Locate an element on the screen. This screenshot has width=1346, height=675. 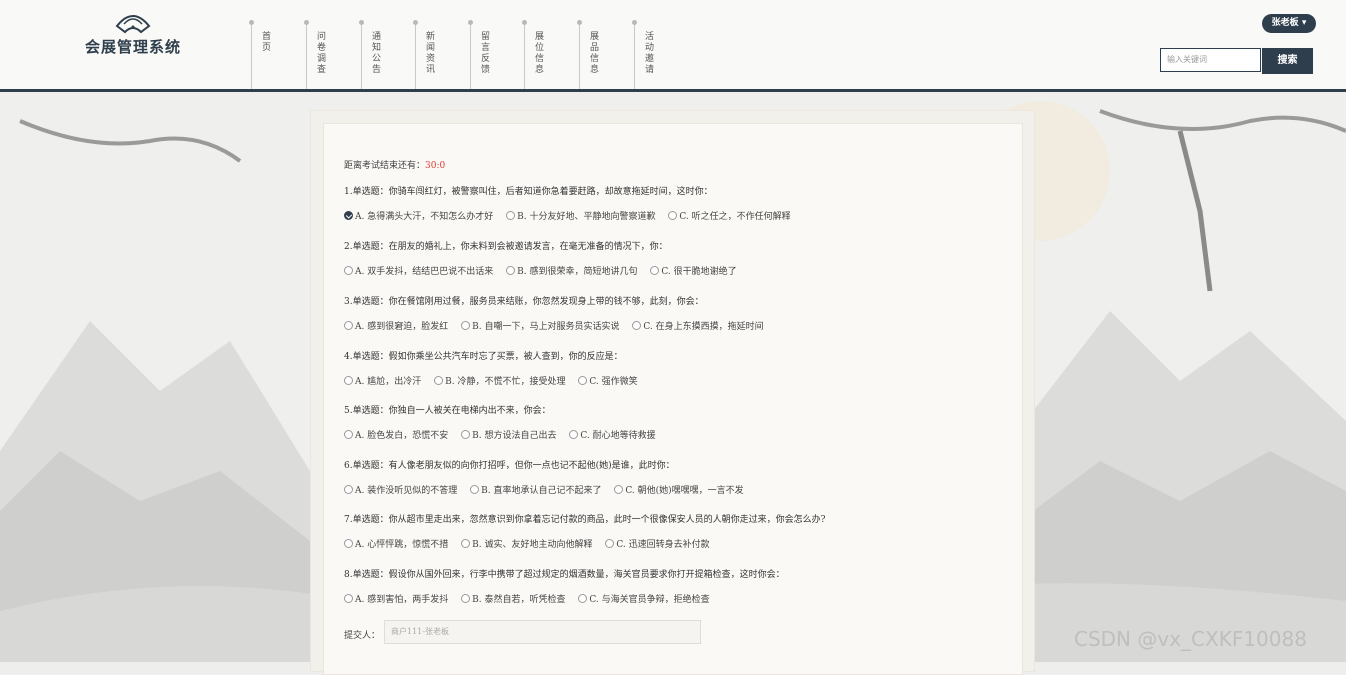
option-b: B. 诚实、友好地主动向他解释 is located at coordinates (526, 543).